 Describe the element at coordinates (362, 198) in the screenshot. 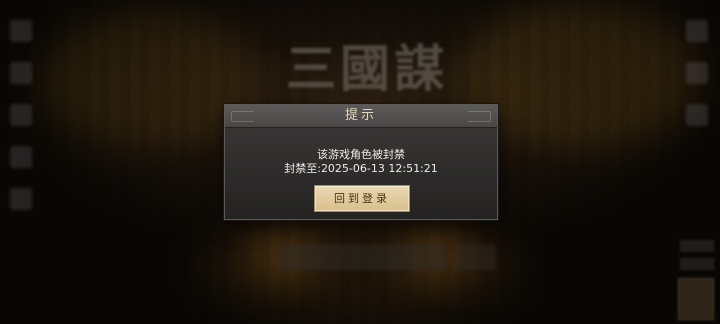

I see `return-to-login-button: 回到登录` at that location.